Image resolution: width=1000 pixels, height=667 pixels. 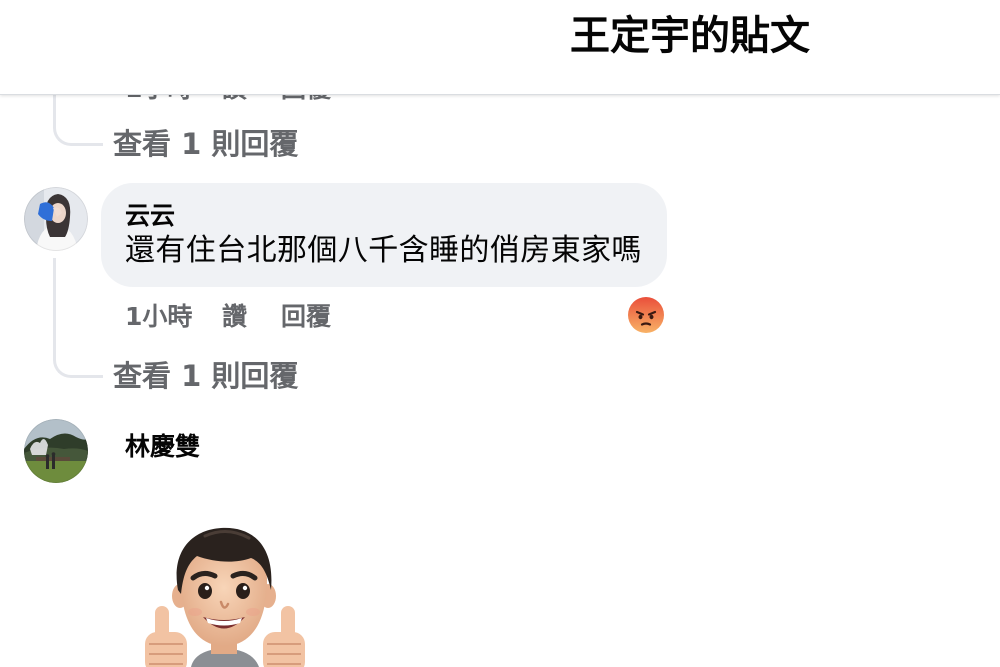 I want to click on reply-thread-connector, so click(x=78, y=318).